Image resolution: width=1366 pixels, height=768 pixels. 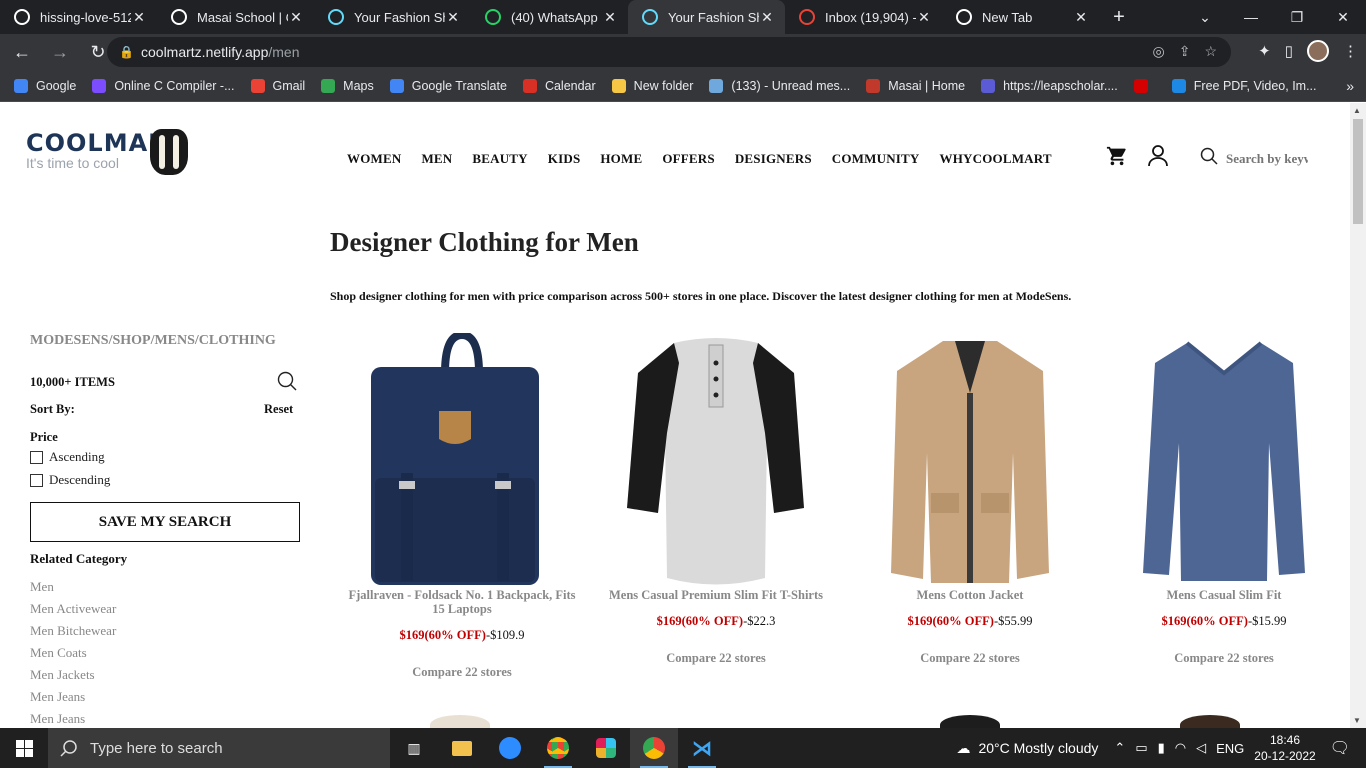 I want to click on forward-button: →, so click(x=60, y=52).